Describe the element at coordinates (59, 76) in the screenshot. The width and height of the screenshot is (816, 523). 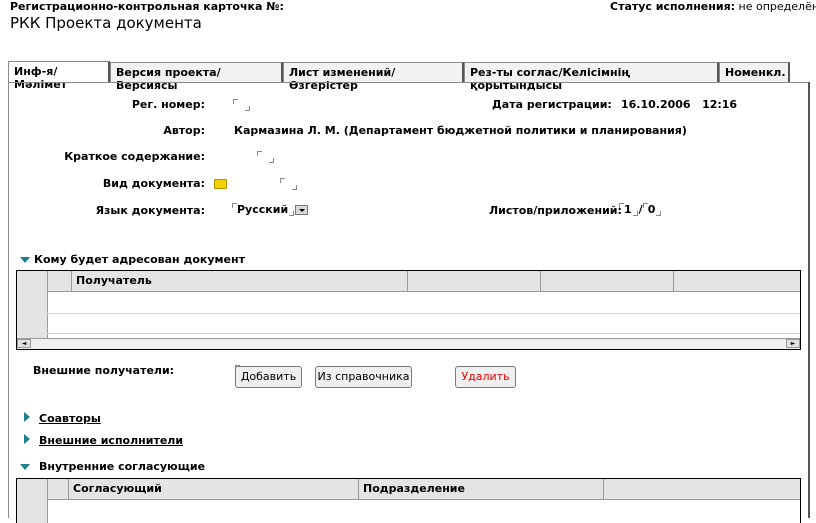
I see `tab-info: Инф-я/Мәлімет` at that location.